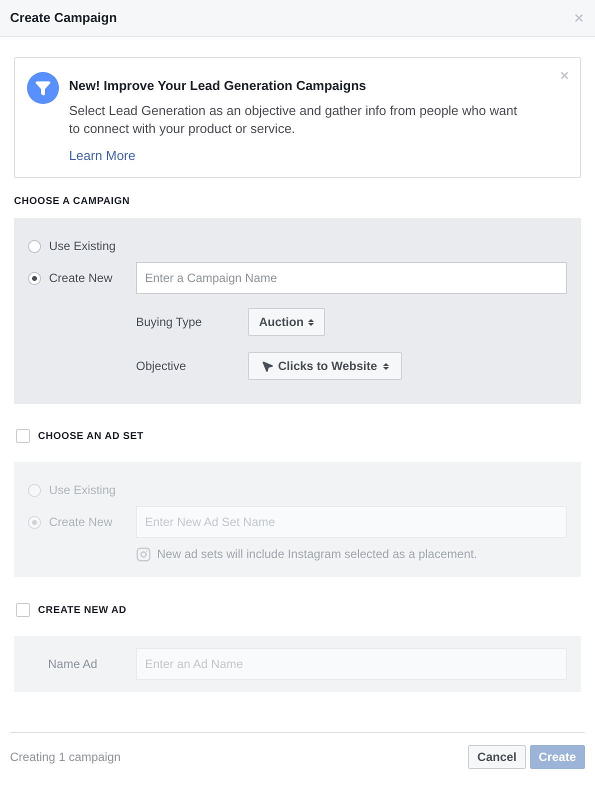  I want to click on section-heading: CREATE NEW AD, so click(82, 611).